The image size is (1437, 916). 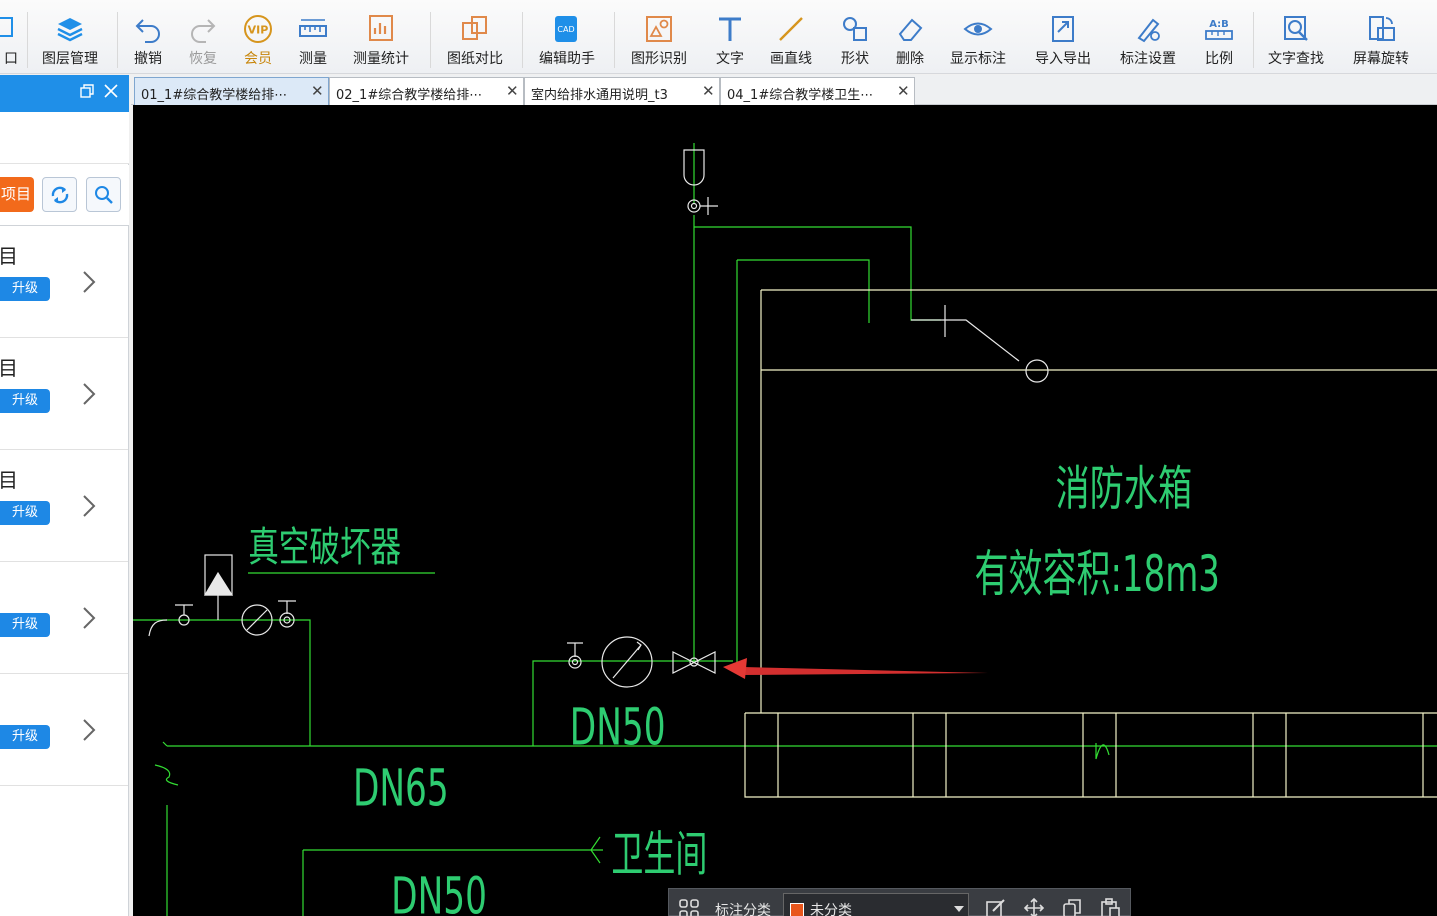 What do you see at coordinates (910, 42) in the screenshot?
I see `delete-button: 删除` at bounding box center [910, 42].